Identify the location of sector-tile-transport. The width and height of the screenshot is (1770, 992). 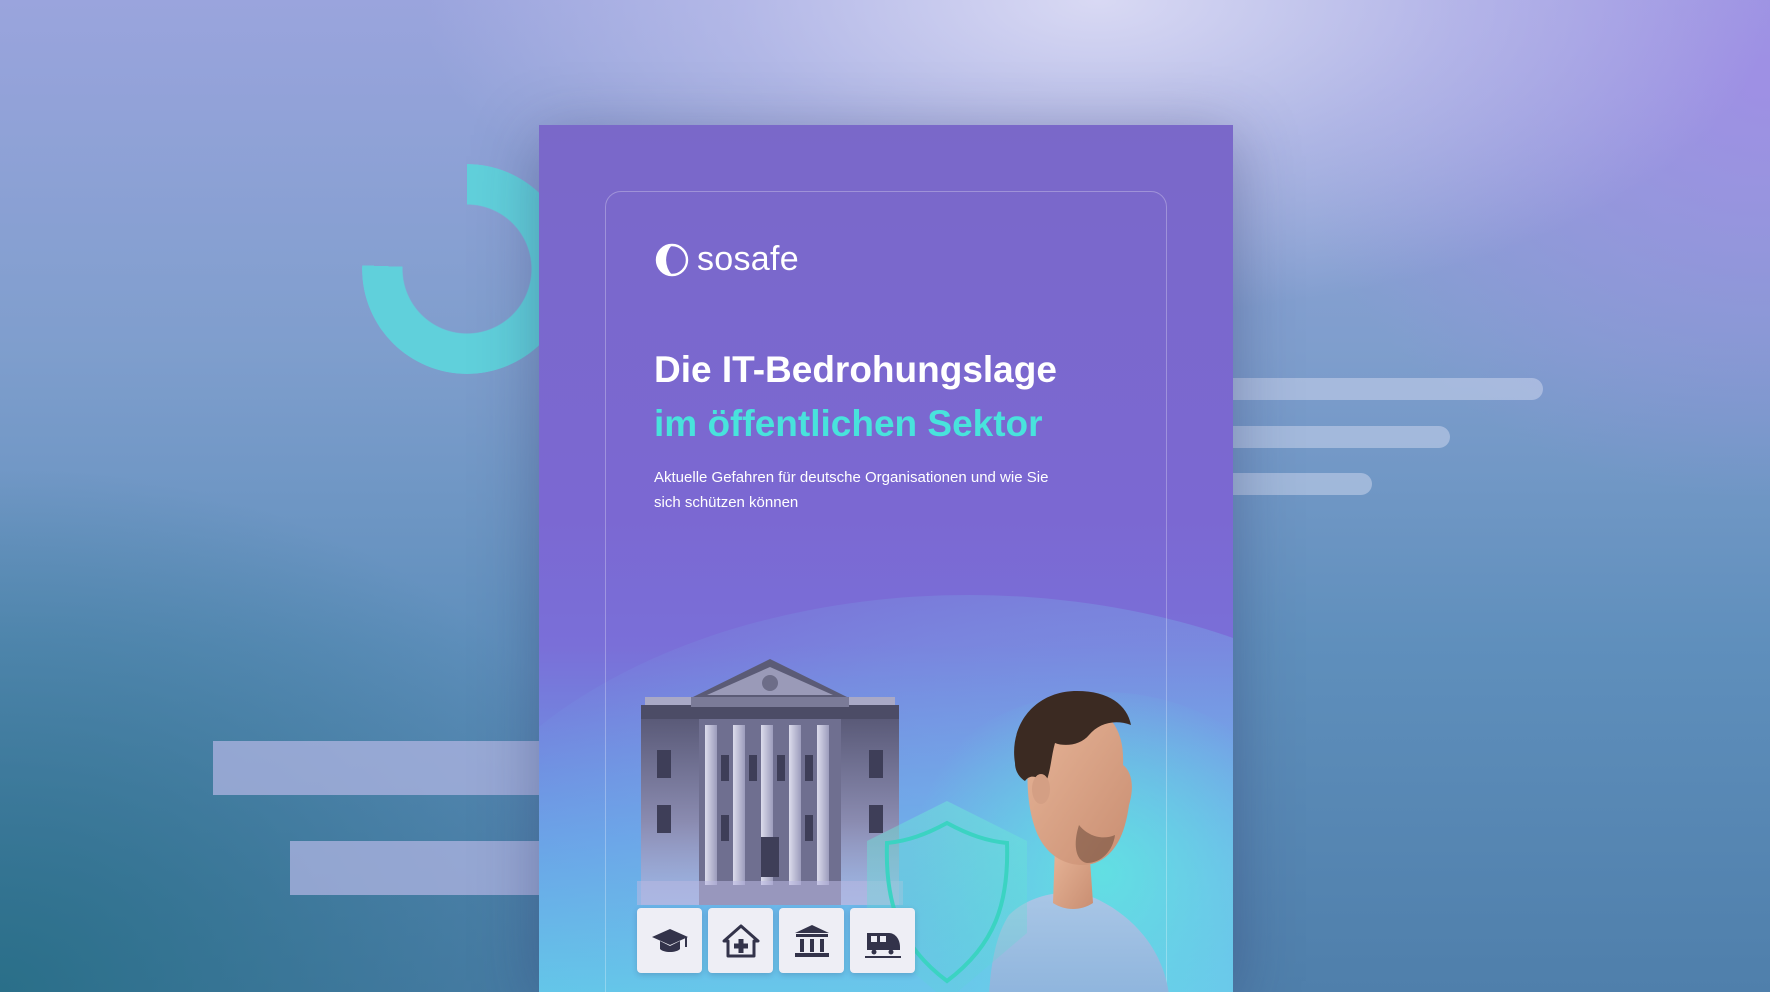
(882, 940).